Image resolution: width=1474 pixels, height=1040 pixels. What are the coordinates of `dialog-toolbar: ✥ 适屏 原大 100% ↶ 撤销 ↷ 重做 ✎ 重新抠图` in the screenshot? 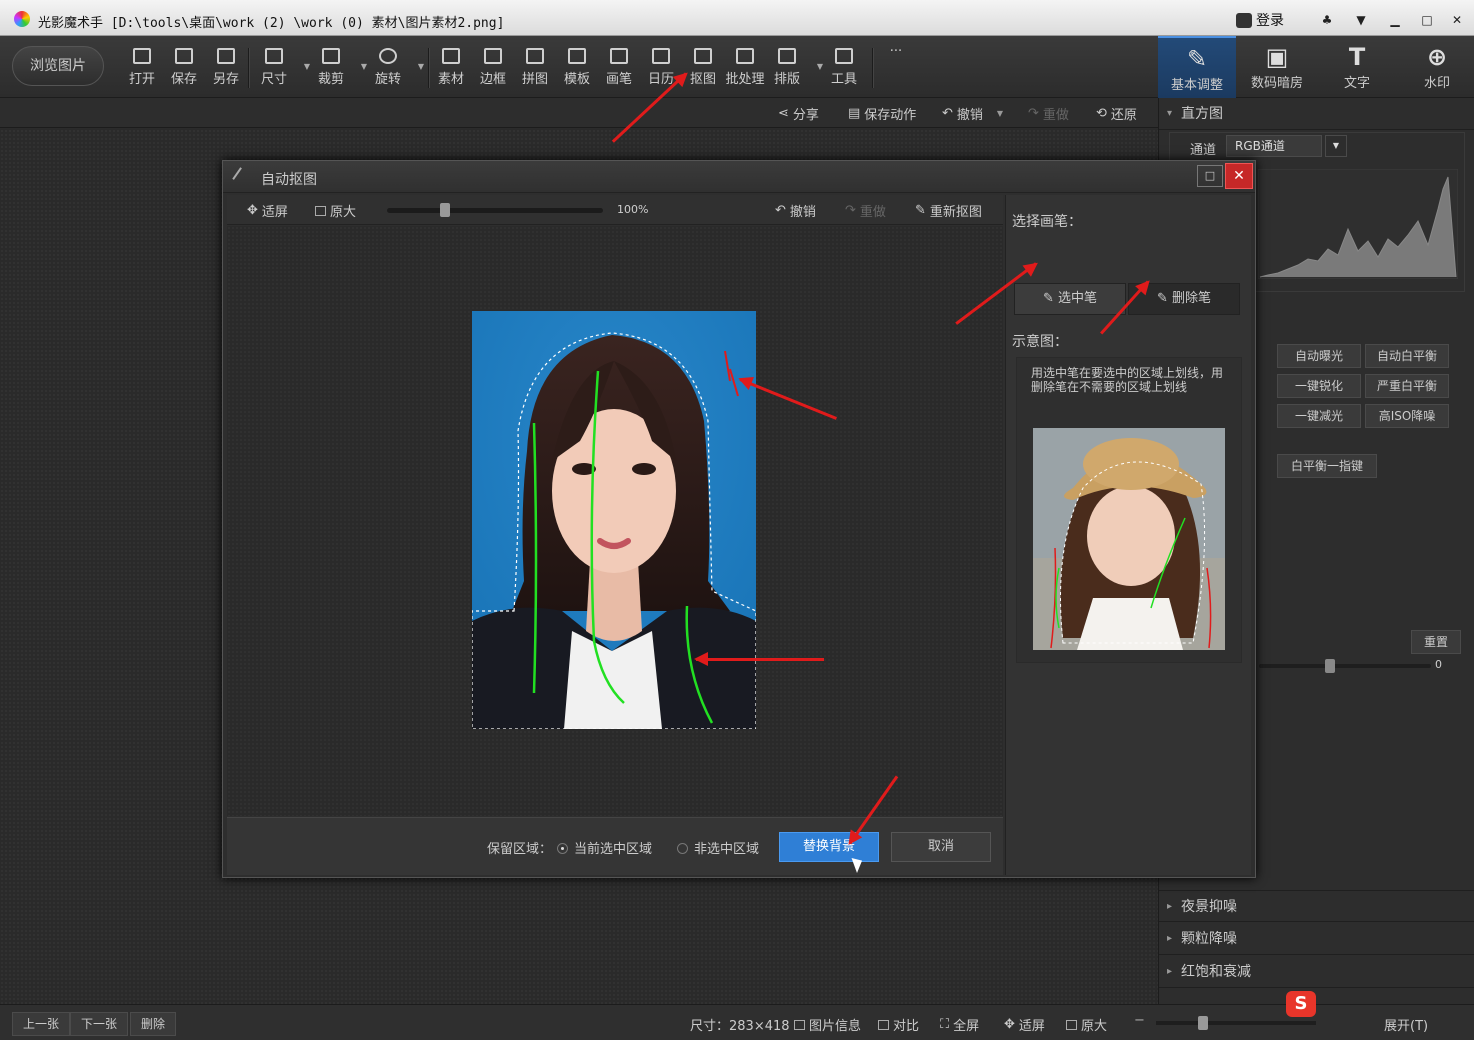 It's located at (615, 210).